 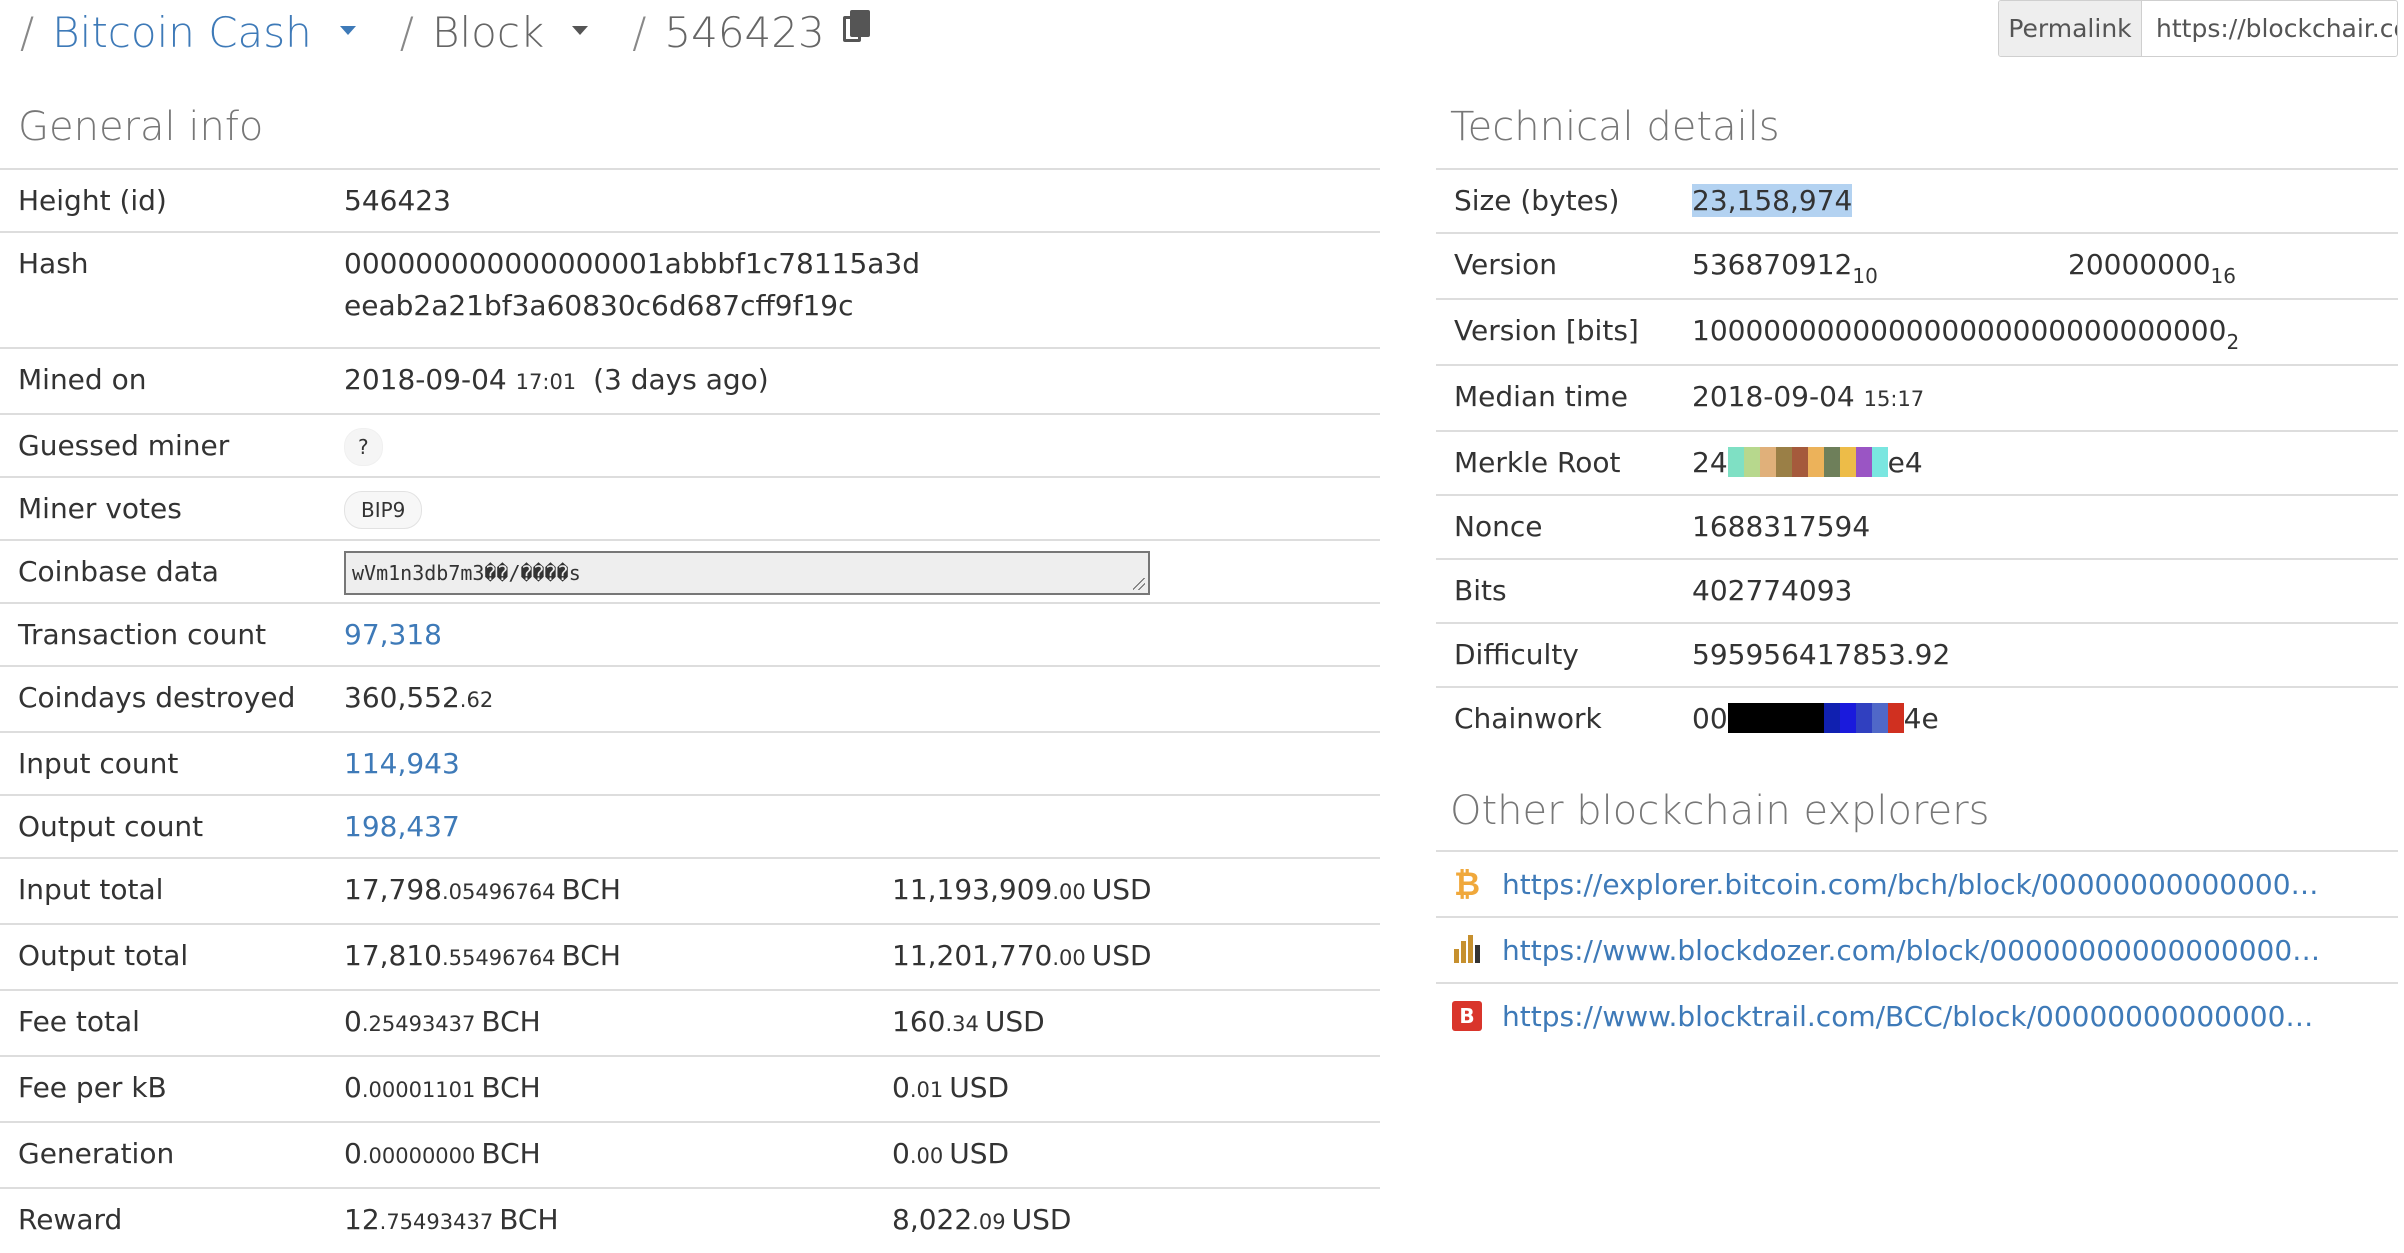 I want to click on table-row: Chainwork 00 4e, so click(x=1917, y=718).